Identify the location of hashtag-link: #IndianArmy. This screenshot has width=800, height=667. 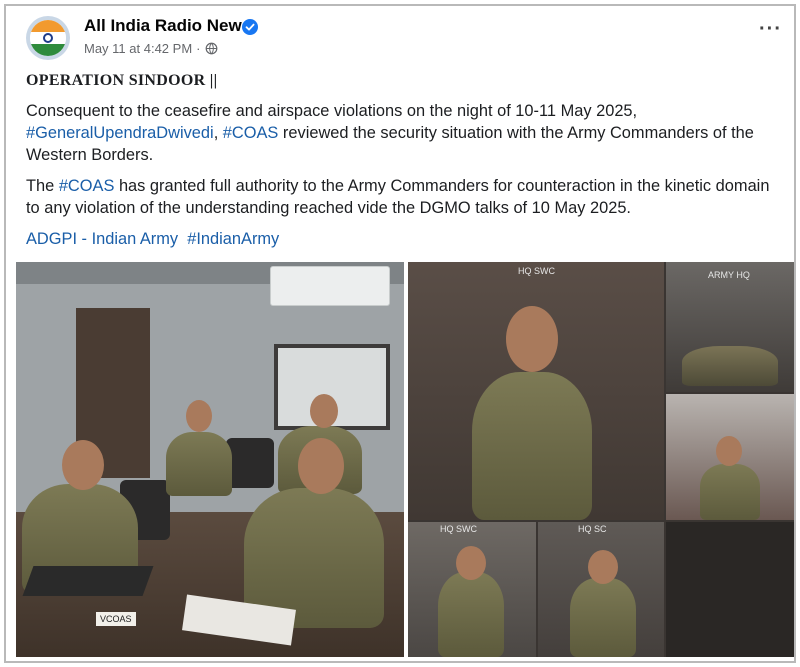
(233, 239).